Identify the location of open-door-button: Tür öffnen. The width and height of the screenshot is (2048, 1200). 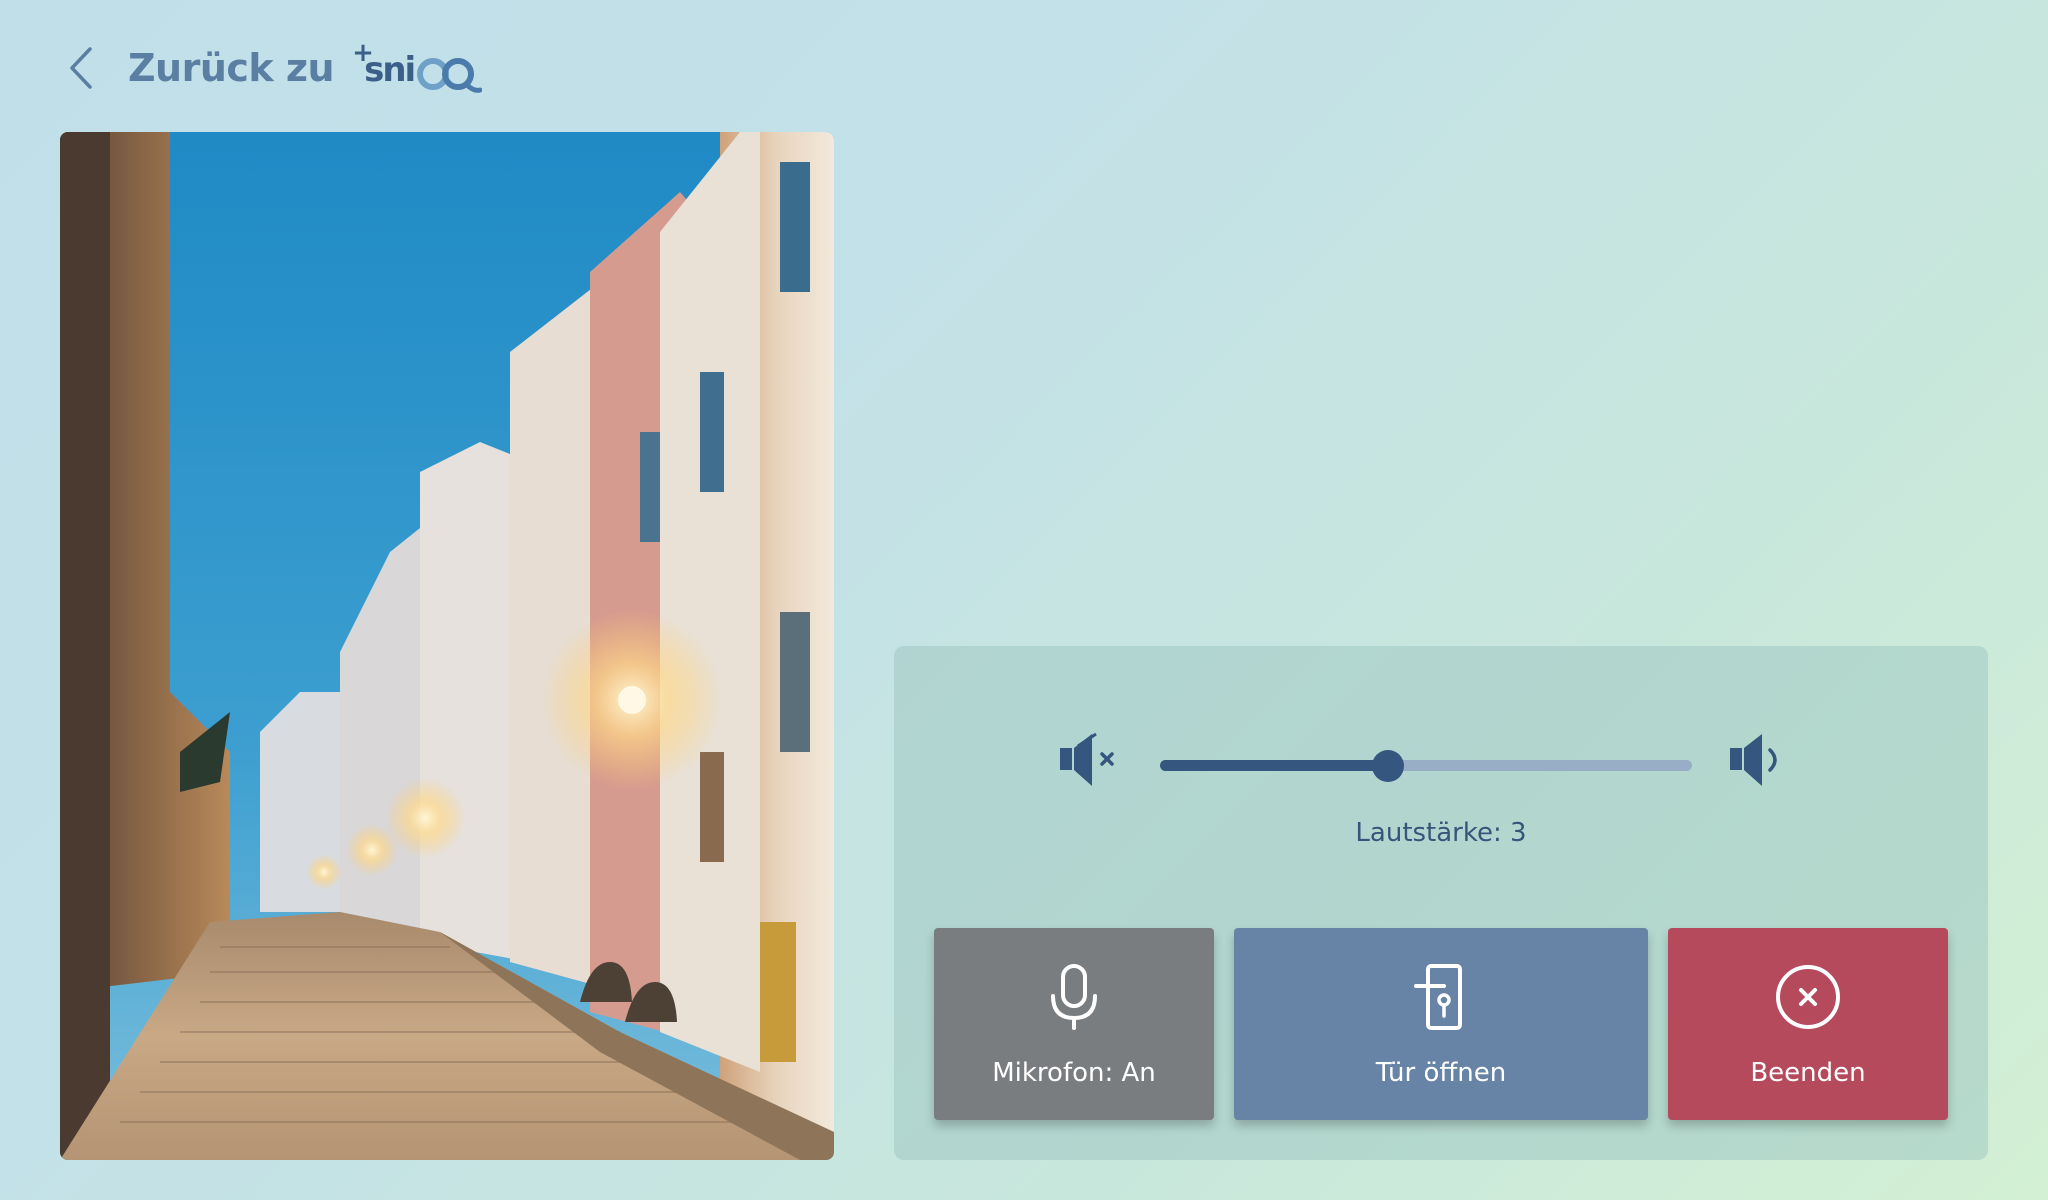
(1441, 1024).